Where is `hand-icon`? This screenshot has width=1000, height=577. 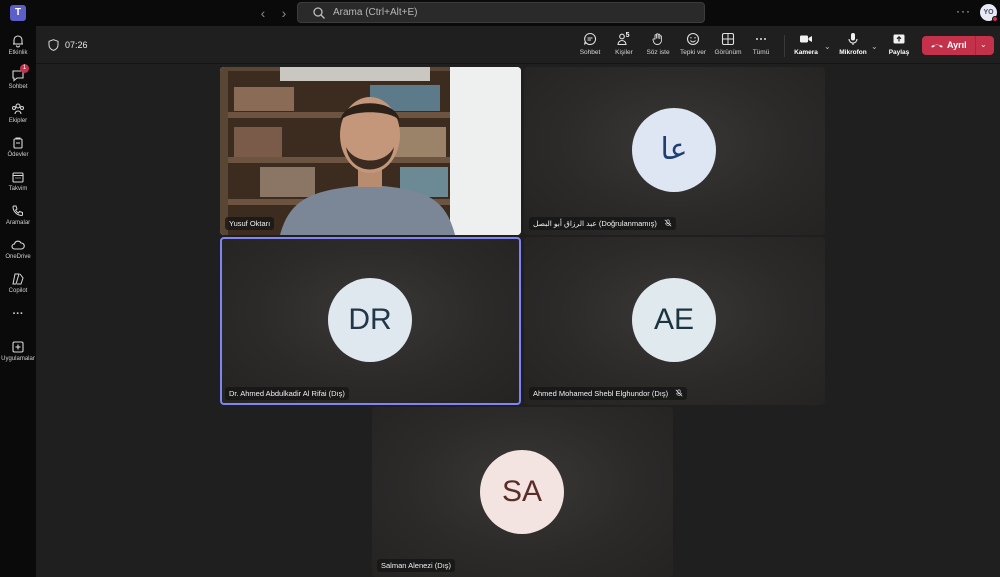
hand-icon is located at coordinates (657, 39).